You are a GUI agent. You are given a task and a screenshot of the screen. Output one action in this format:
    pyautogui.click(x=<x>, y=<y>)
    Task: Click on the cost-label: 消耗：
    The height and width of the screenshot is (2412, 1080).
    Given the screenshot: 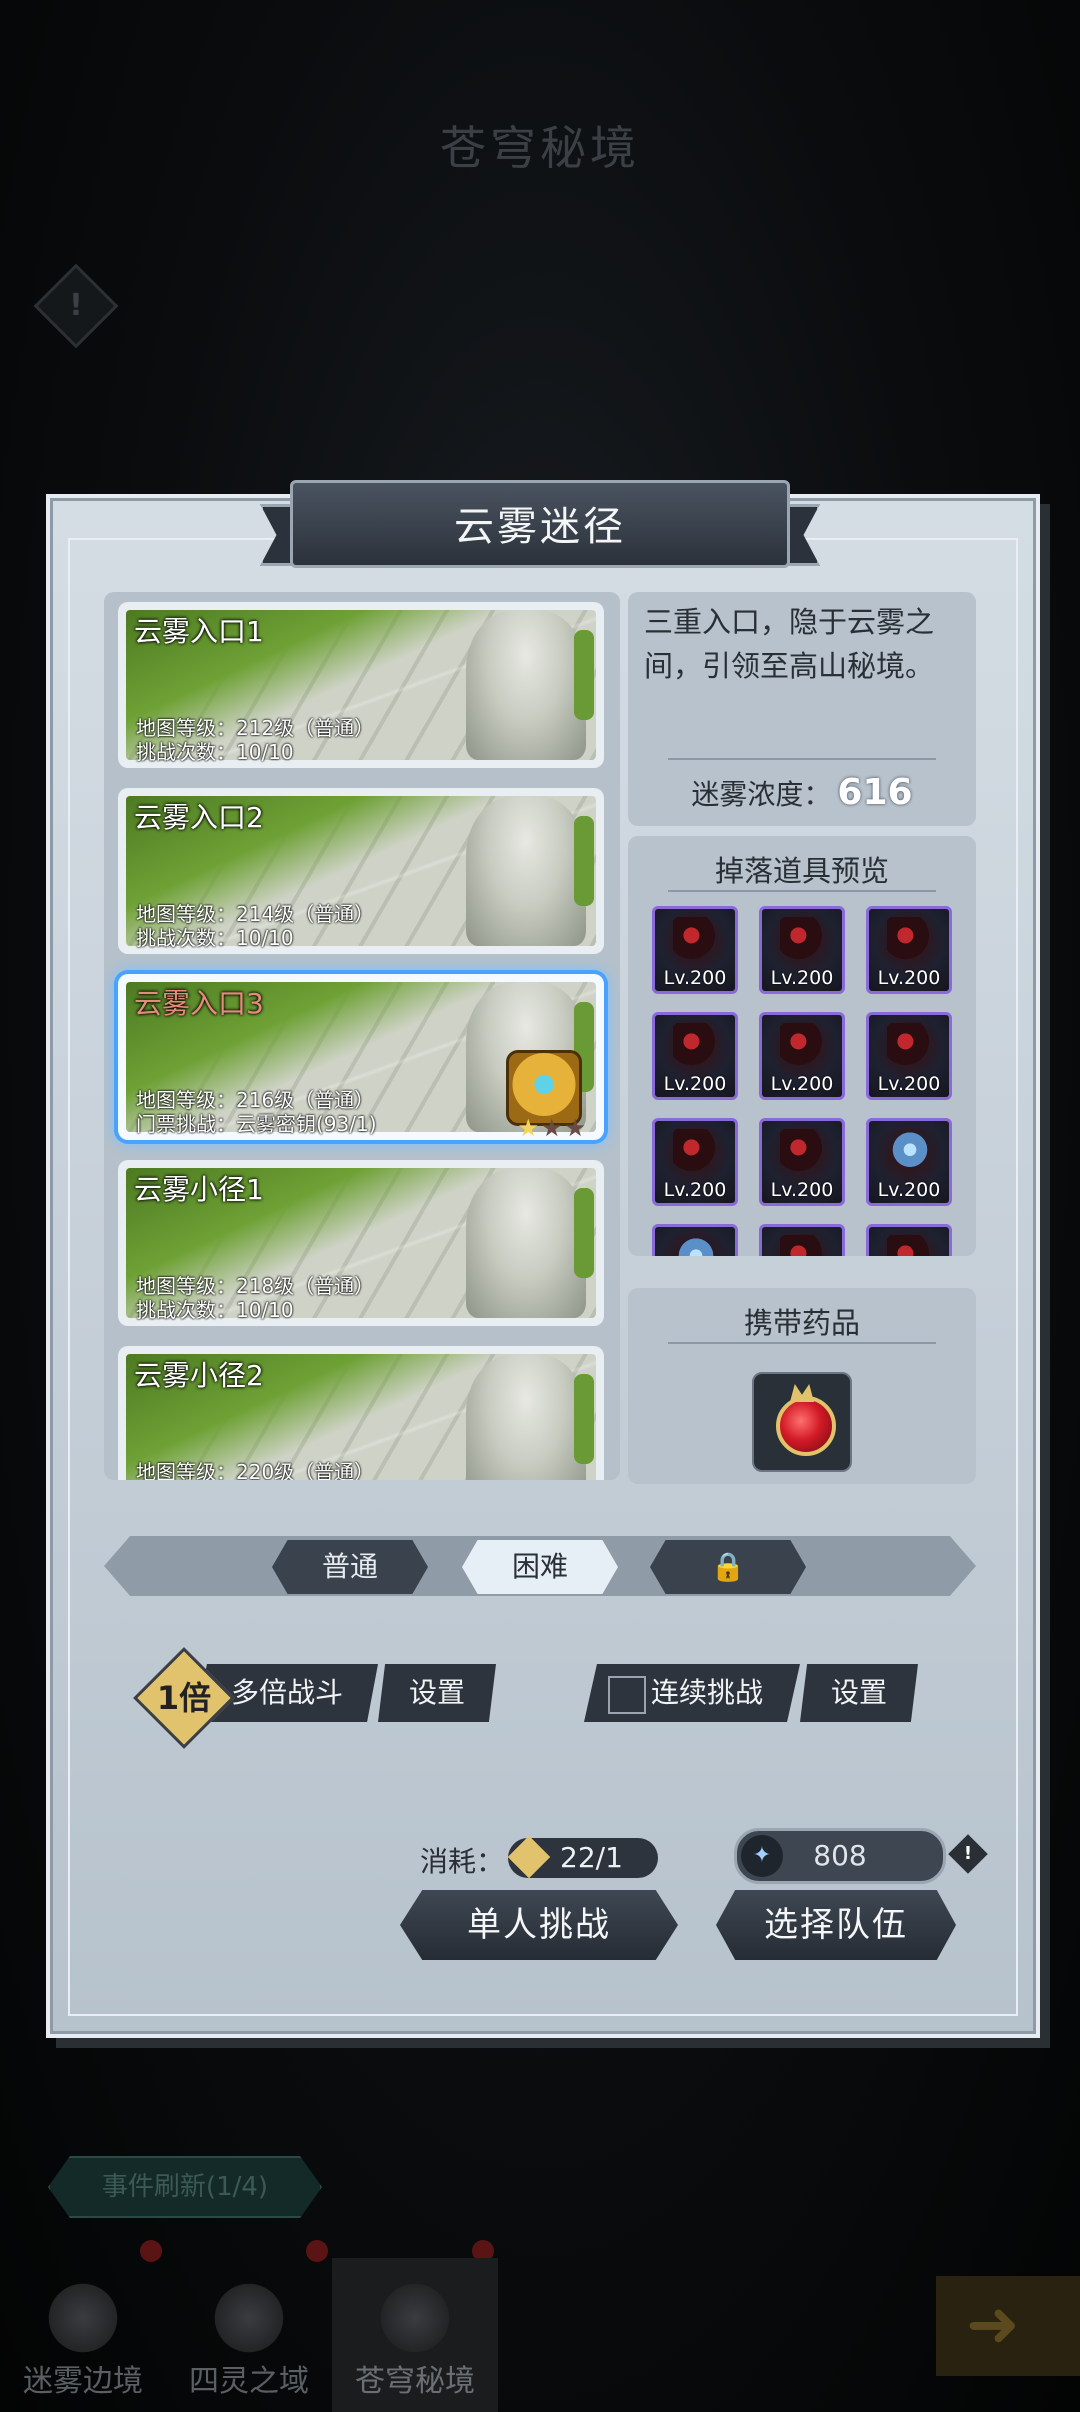 What is the action you would take?
    pyautogui.click(x=462, y=1861)
    